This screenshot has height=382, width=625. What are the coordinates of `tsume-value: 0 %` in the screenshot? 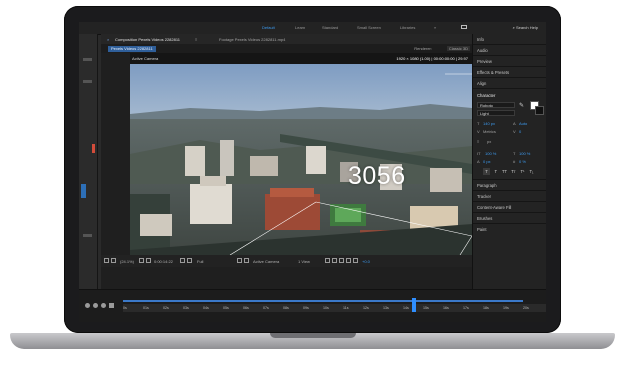 It's located at (522, 161).